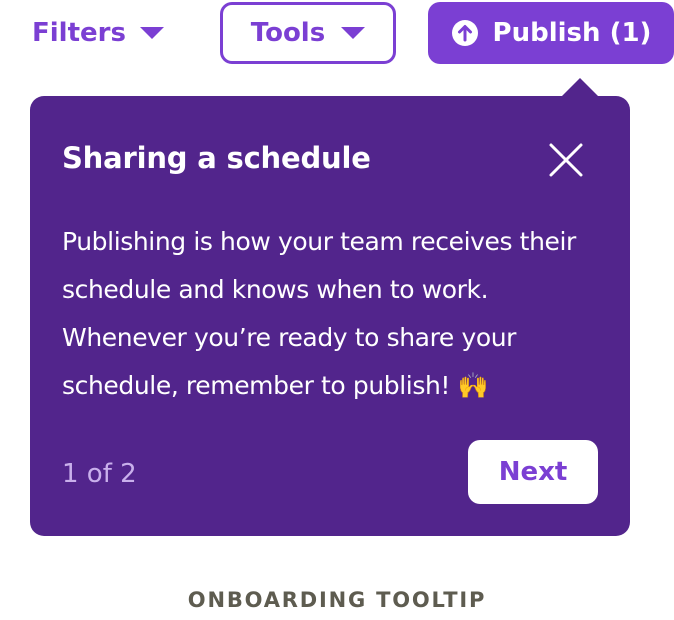  I want to click on next-label: Next, so click(533, 472).